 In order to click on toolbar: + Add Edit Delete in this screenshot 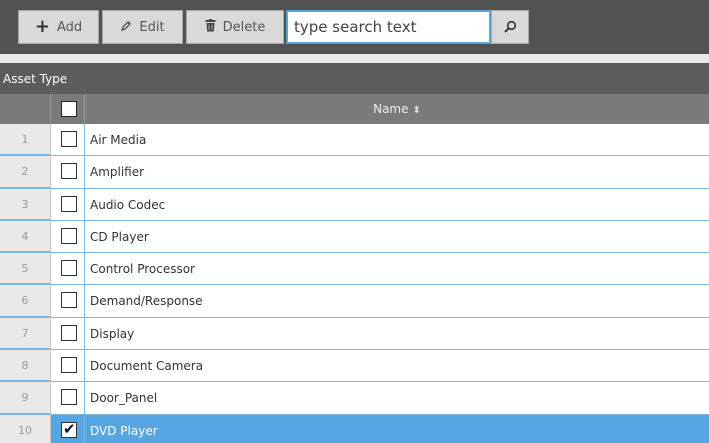, I will do `click(354, 27)`.